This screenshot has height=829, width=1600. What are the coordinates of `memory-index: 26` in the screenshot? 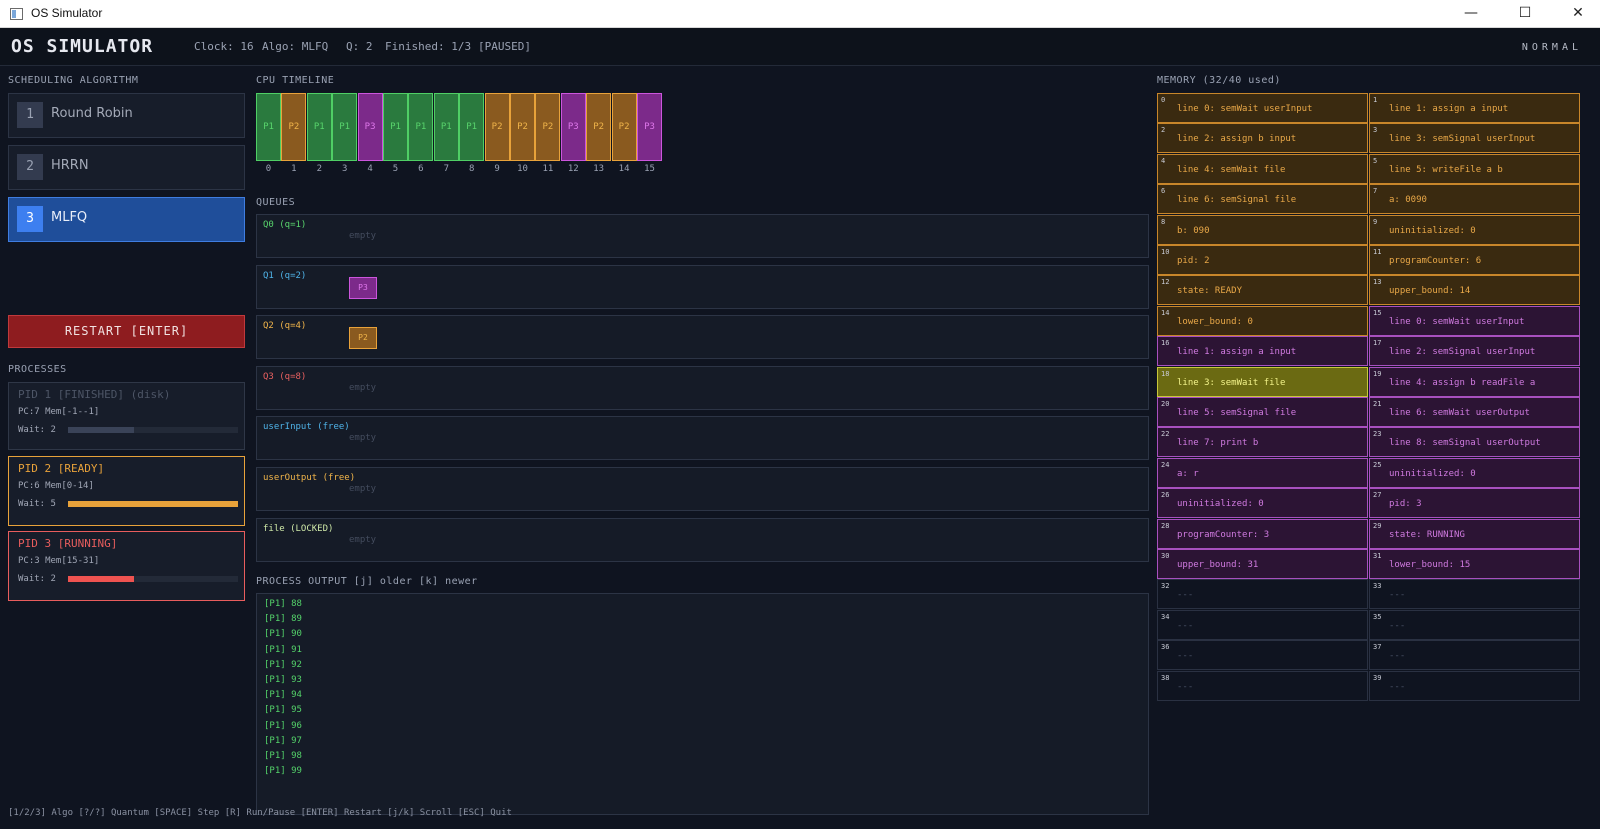 It's located at (1165, 495).